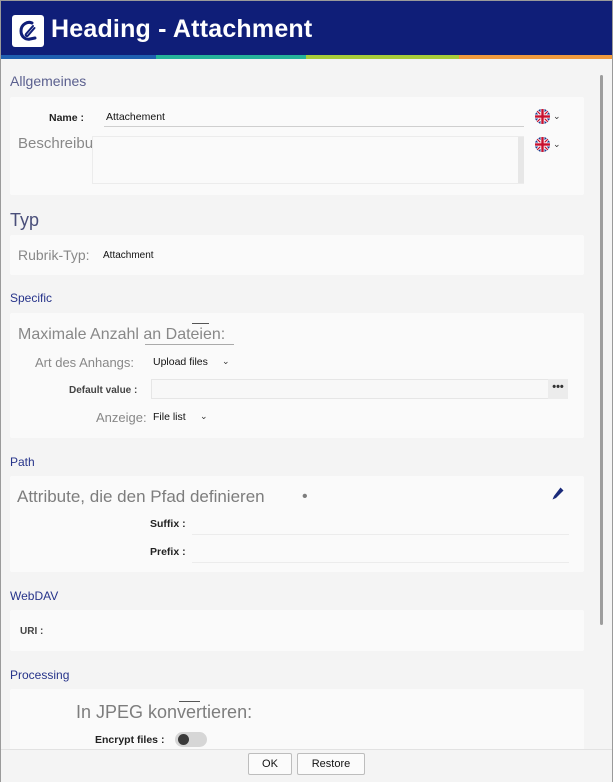 The height and width of the screenshot is (782, 613). Describe the element at coordinates (135, 117) in the screenshot. I see `name-input: Attachement` at that location.